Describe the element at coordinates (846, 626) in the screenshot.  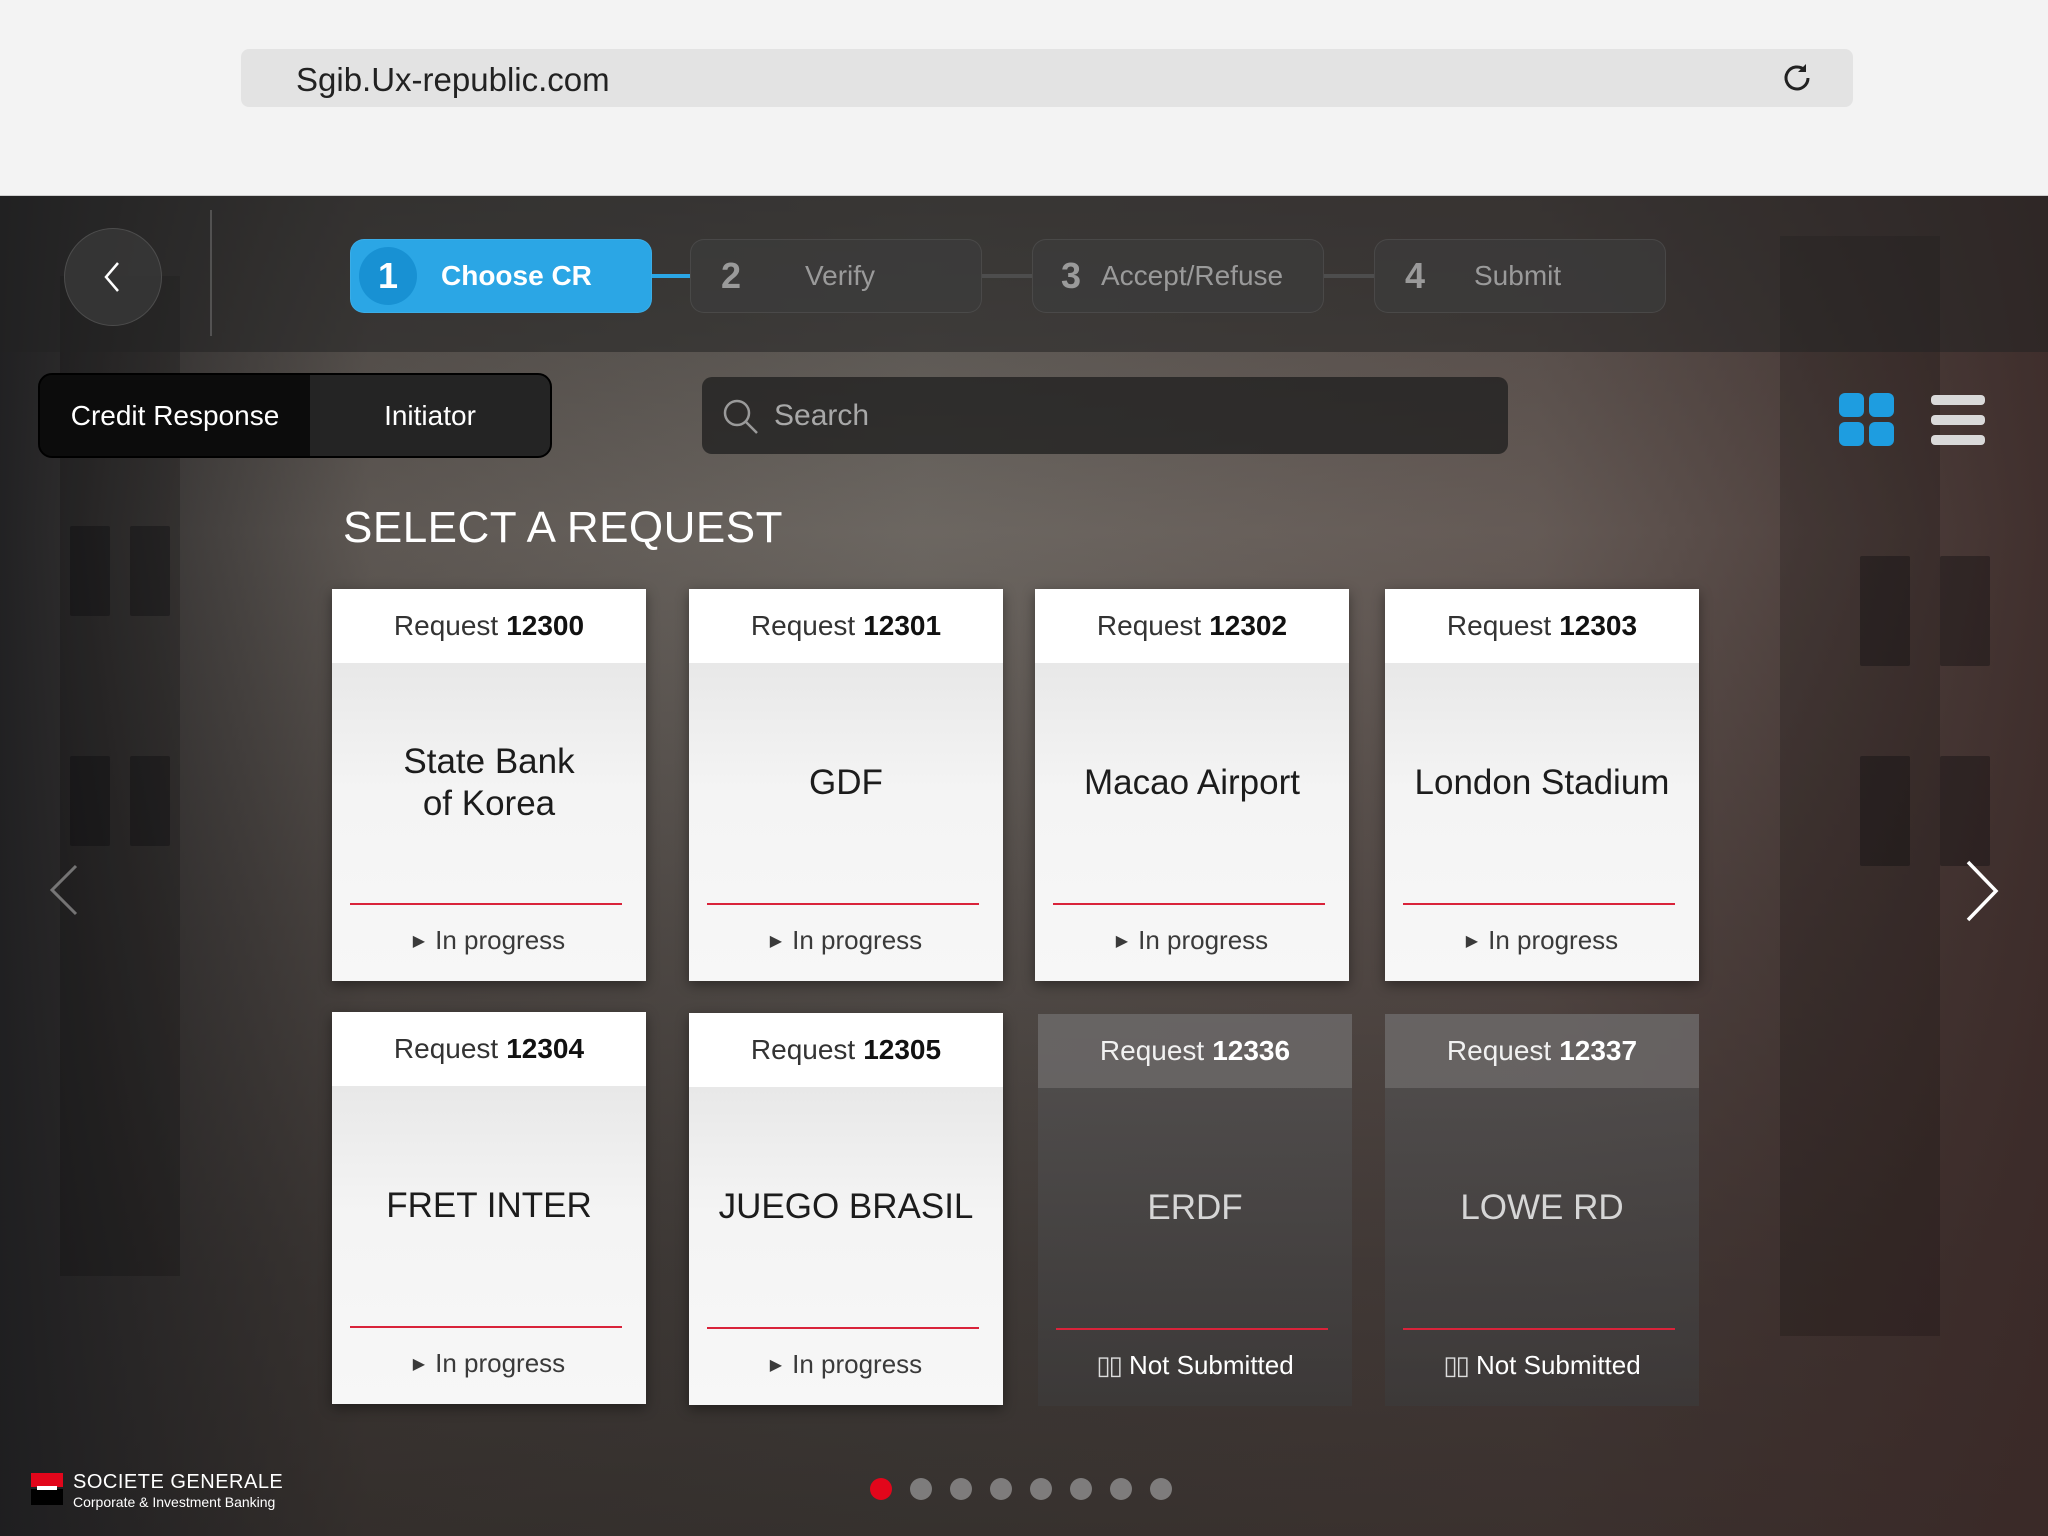
I see `card-header: Request 12301` at that location.